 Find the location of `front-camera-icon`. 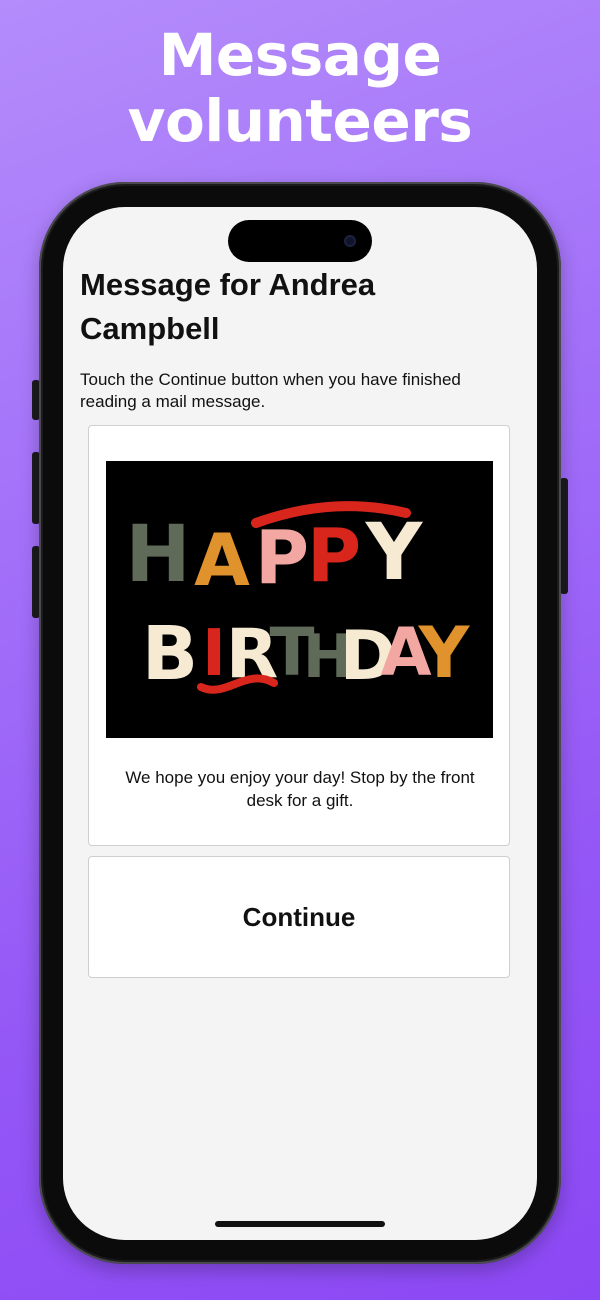

front-camera-icon is located at coordinates (350, 241).